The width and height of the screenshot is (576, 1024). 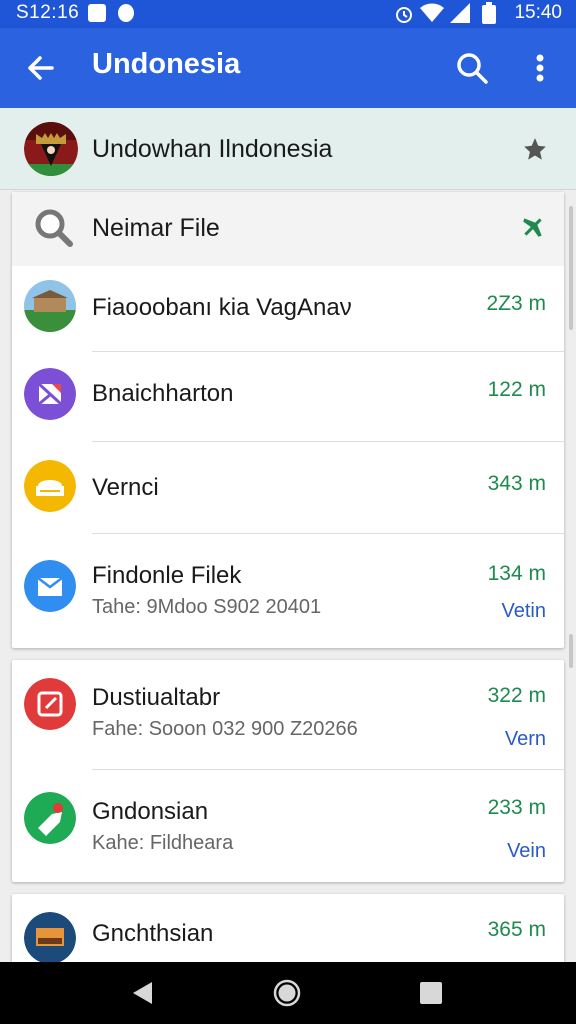 What do you see at coordinates (571, 268) in the screenshot?
I see `scrollbar-thumb` at bounding box center [571, 268].